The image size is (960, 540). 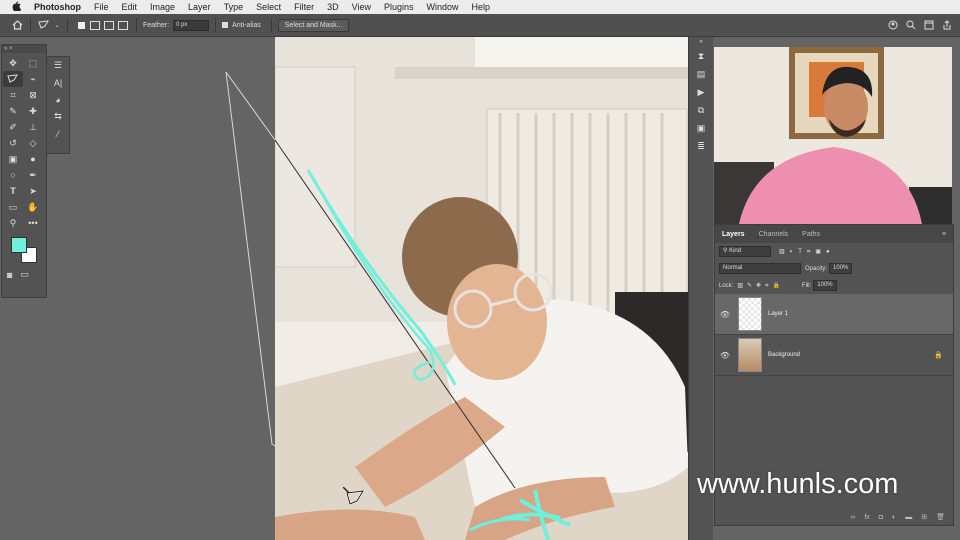 What do you see at coordinates (33, 79) in the screenshot?
I see `quick-select-tool-icon: ⌁` at bounding box center [33, 79].